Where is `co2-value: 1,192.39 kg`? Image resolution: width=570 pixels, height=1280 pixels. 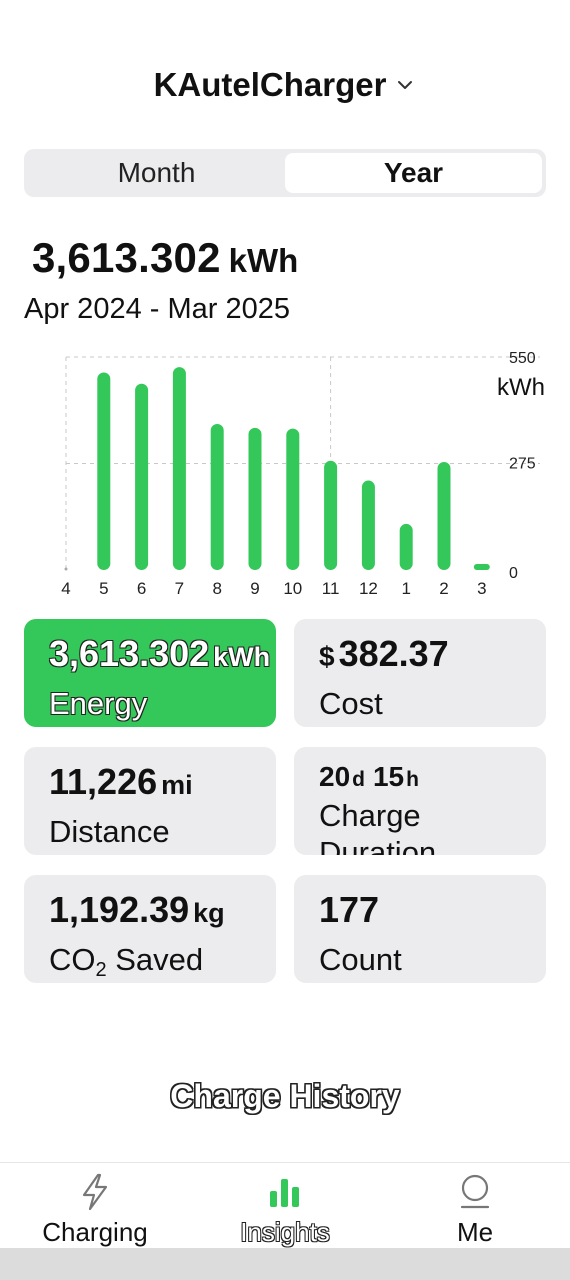
co2-value: 1,192.39 kg is located at coordinates (162, 910).